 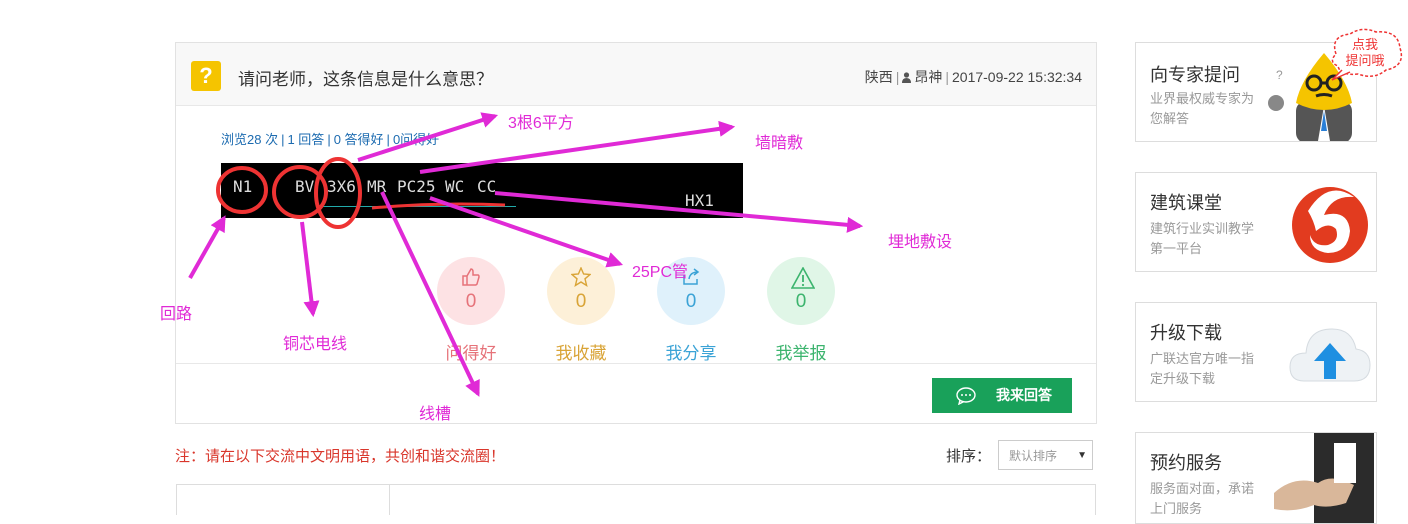 What do you see at coordinates (315, 344) in the screenshot?
I see `annotation-copper-wire: 铜芯电线` at bounding box center [315, 344].